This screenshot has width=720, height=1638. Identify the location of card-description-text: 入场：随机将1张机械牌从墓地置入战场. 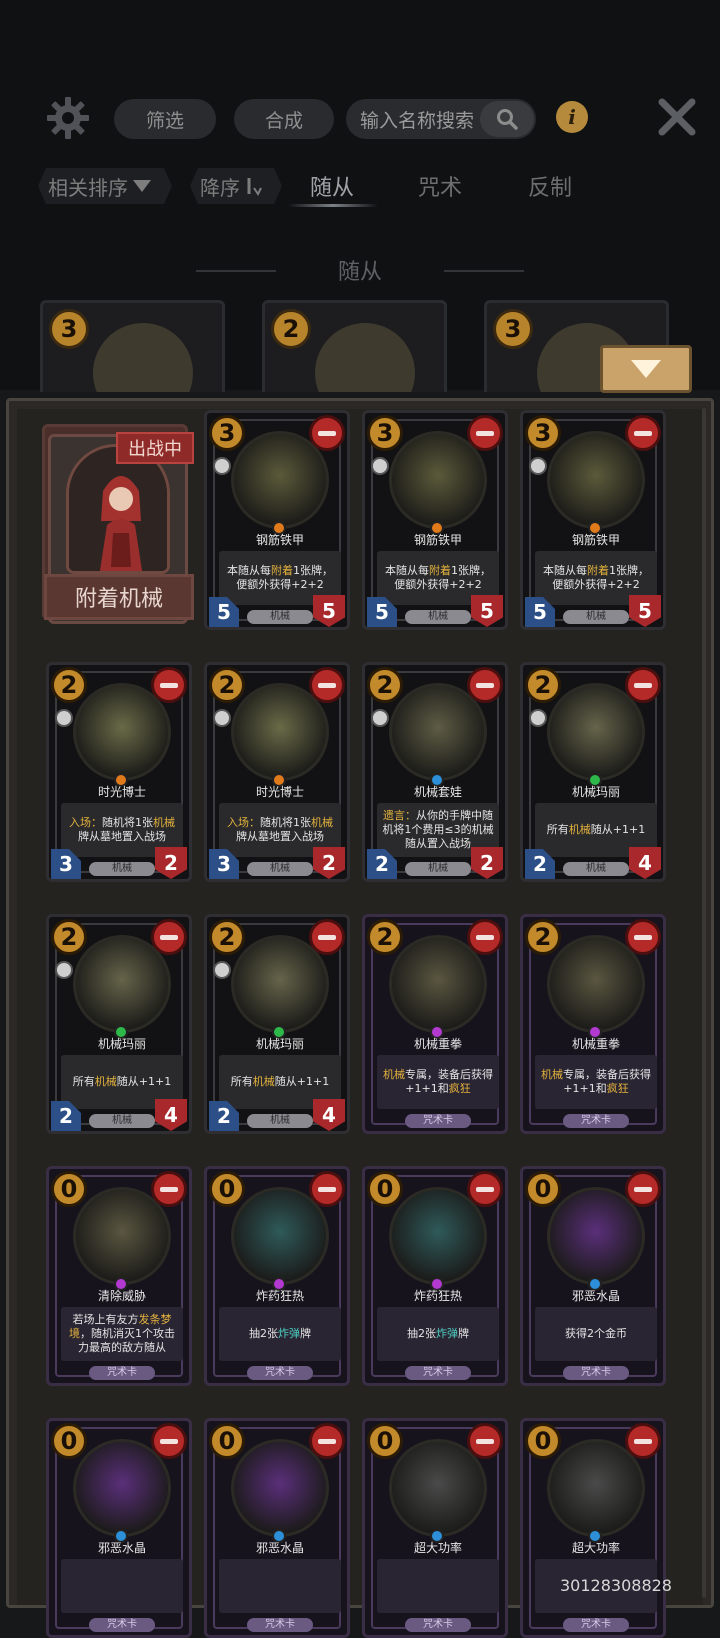
(122, 830).